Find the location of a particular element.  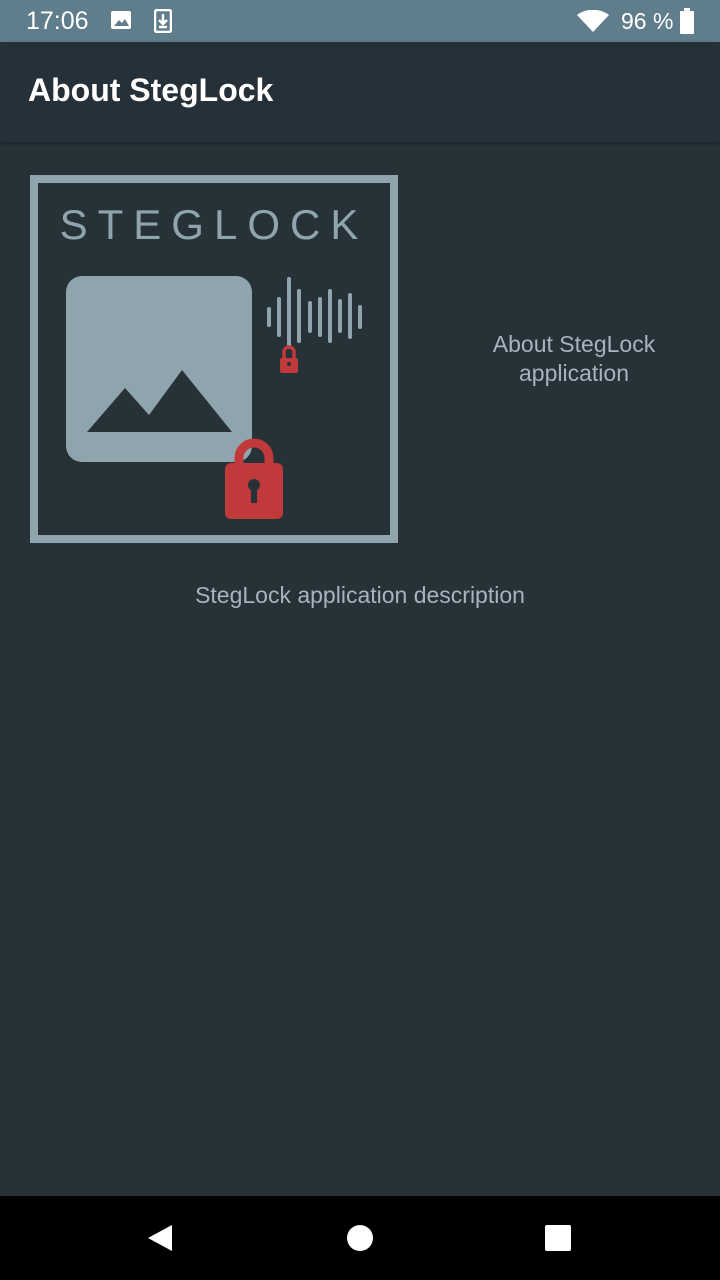

app-bar: About StegLock is located at coordinates (360, 92).